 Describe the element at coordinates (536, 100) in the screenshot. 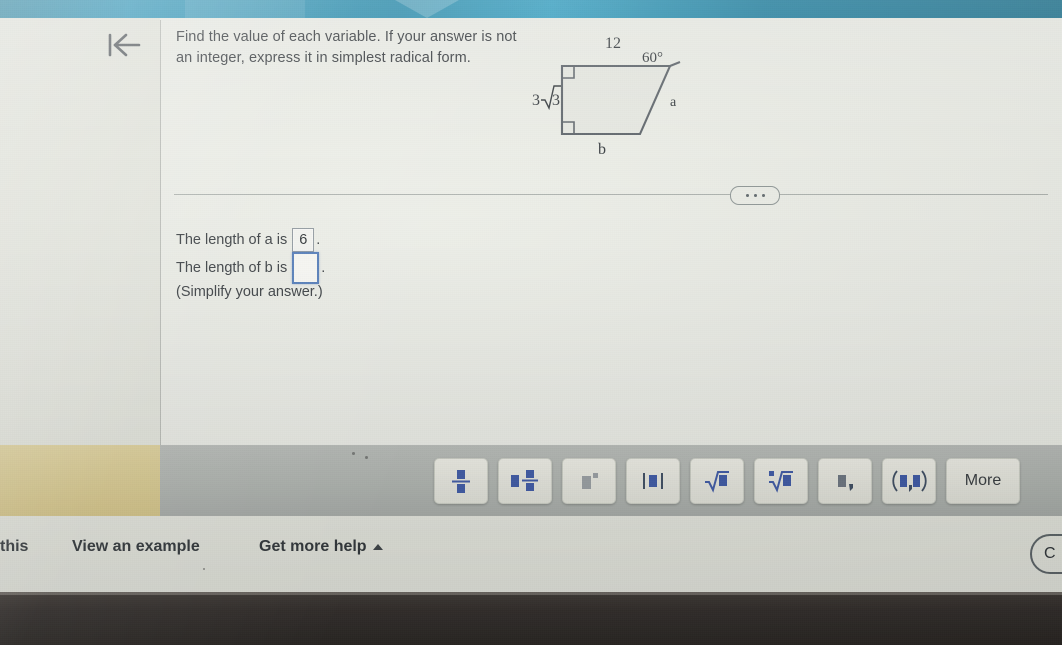

I see `label-left-coefficient: 3` at that location.